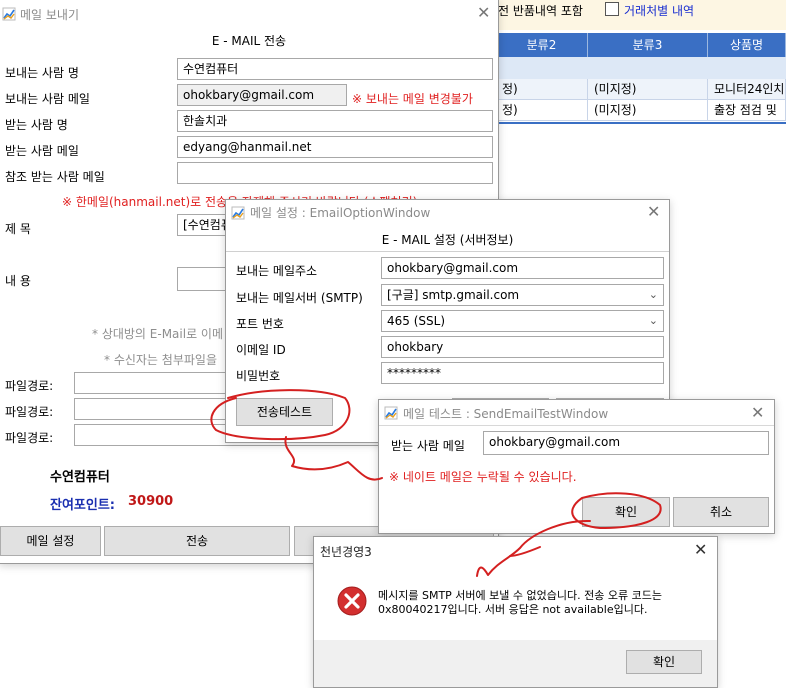 This screenshot has width=786, height=688. What do you see at coordinates (55, 177) in the screenshot?
I see `cc-email-label: 참조 받는 사람 메일` at bounding box center [55, 177].